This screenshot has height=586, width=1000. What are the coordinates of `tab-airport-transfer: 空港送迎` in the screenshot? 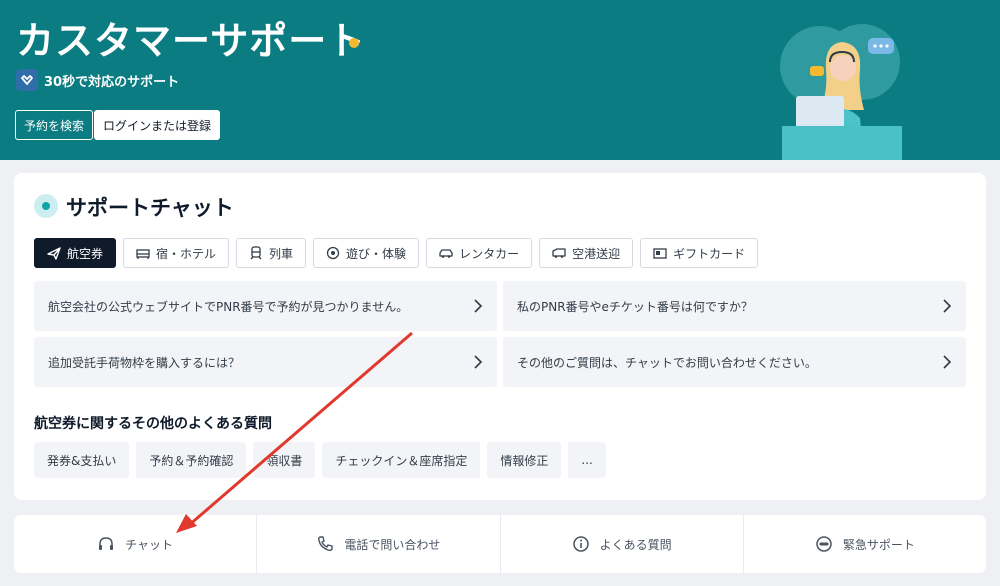 It's located at (586, 253).